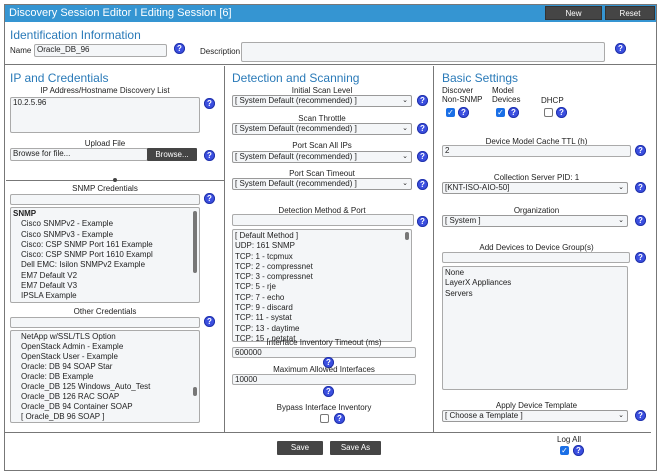 This screenshot has width=661, height=474. Describe the element at coordinates (322, 145) in the screenshot. I see `port-scan-all-label: Port Scan All IPs` at that location.